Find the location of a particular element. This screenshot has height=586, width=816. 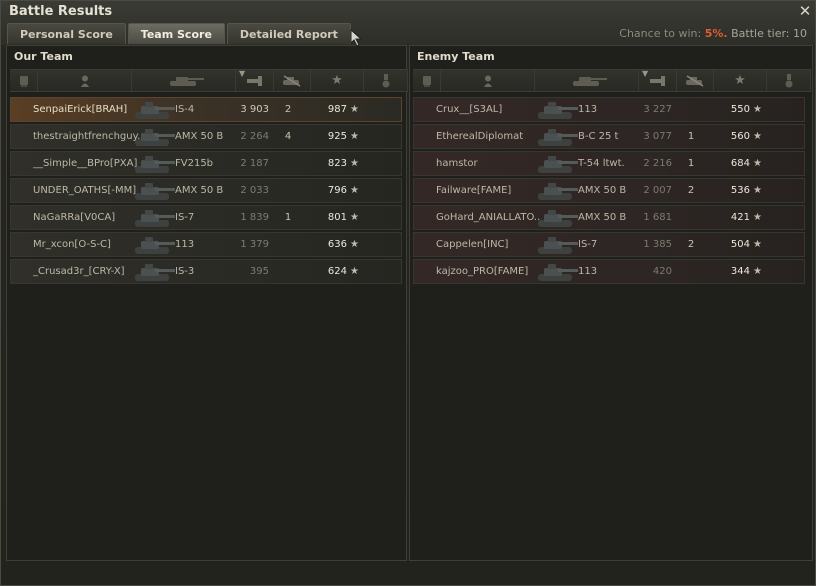

mouse-cursor-icon is located at coordinates (356, 38).